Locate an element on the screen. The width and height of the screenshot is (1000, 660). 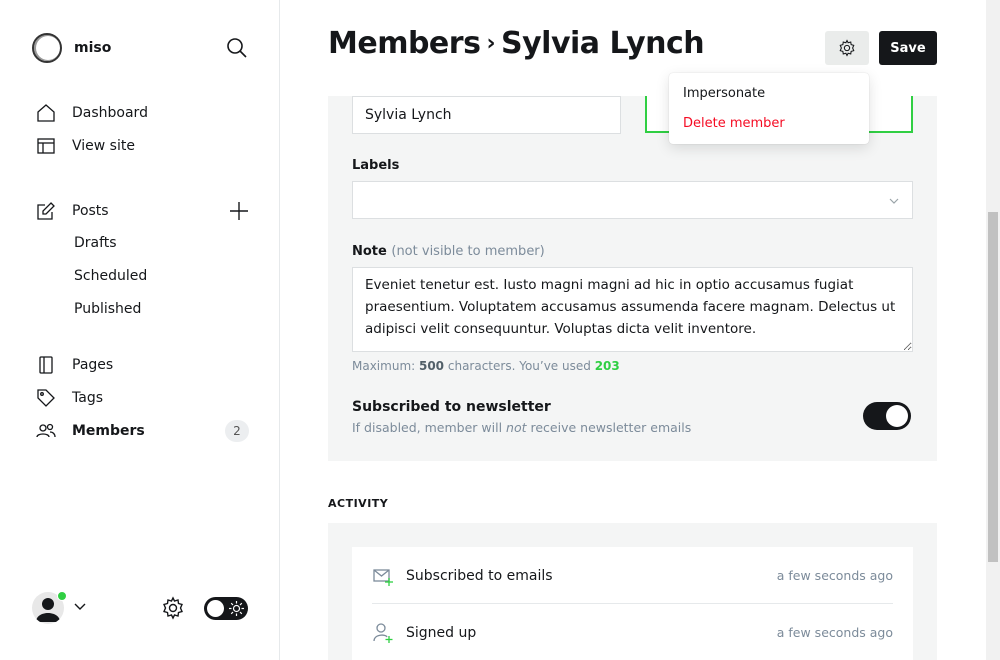
nav-members: Members is located at coordinates (90, 431).